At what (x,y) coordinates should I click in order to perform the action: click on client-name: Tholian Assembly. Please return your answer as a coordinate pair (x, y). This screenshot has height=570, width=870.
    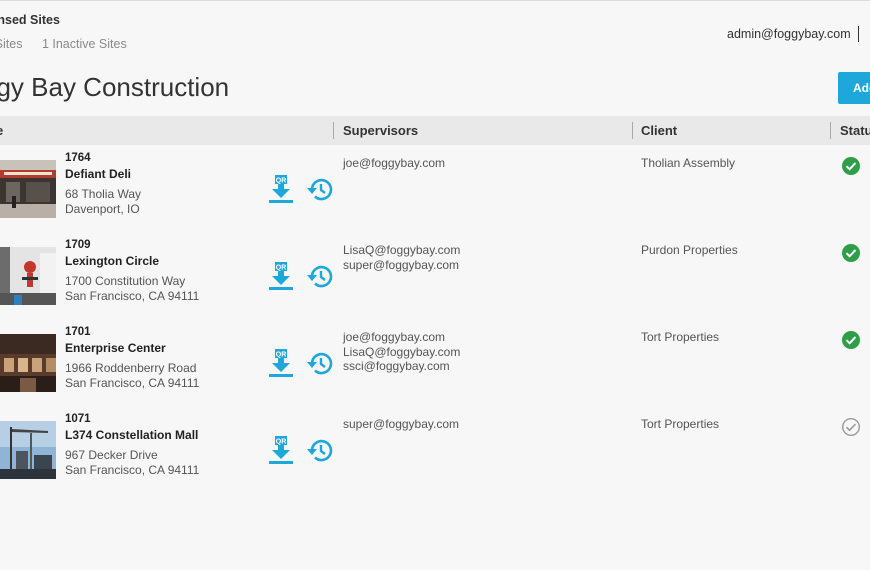
    Looking at the image, I should click on (688, 163).